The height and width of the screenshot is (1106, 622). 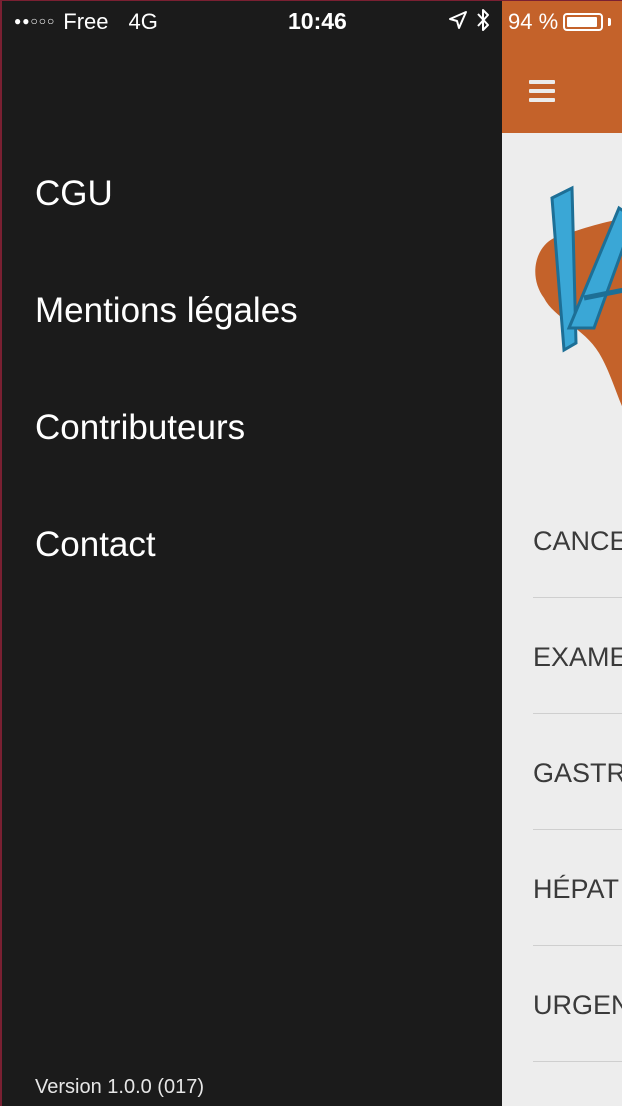 What do you see at coordinates (166, 343) in the screenshot?
I see `menu-item-mentions-legales: Mentions légales` at bounding box center [166, 343].